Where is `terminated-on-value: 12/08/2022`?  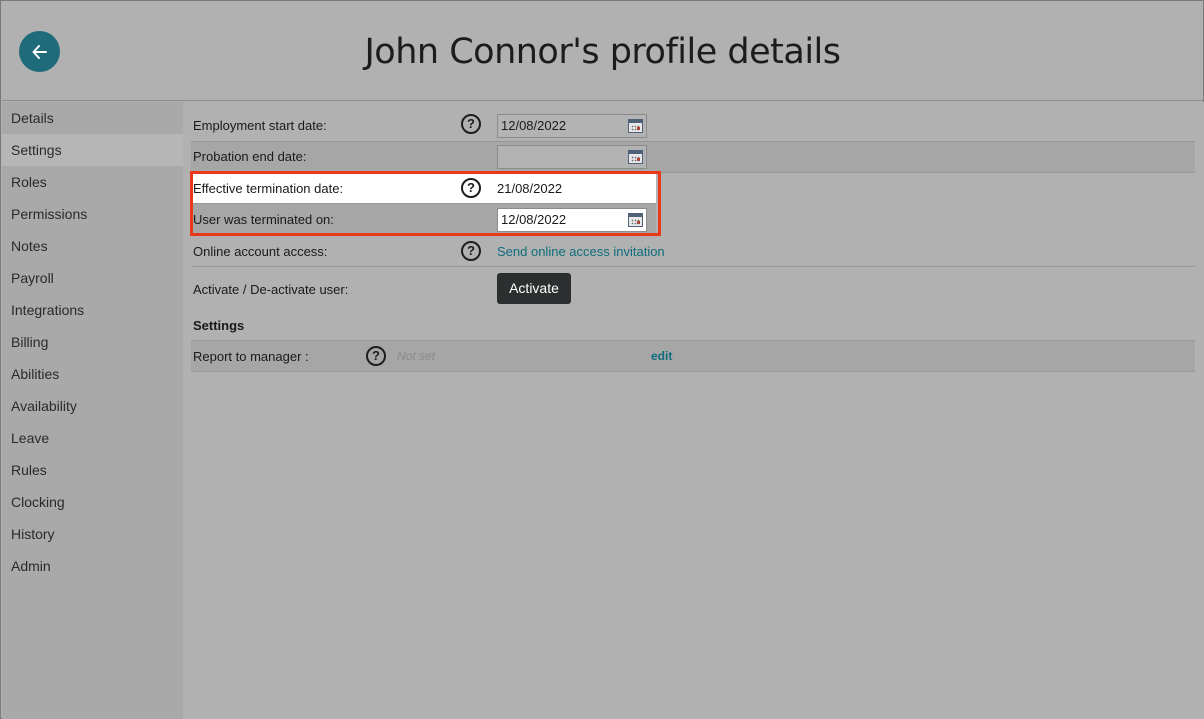
terminated-on-value: 12/08/2022 is located at coordinates (534, 219).